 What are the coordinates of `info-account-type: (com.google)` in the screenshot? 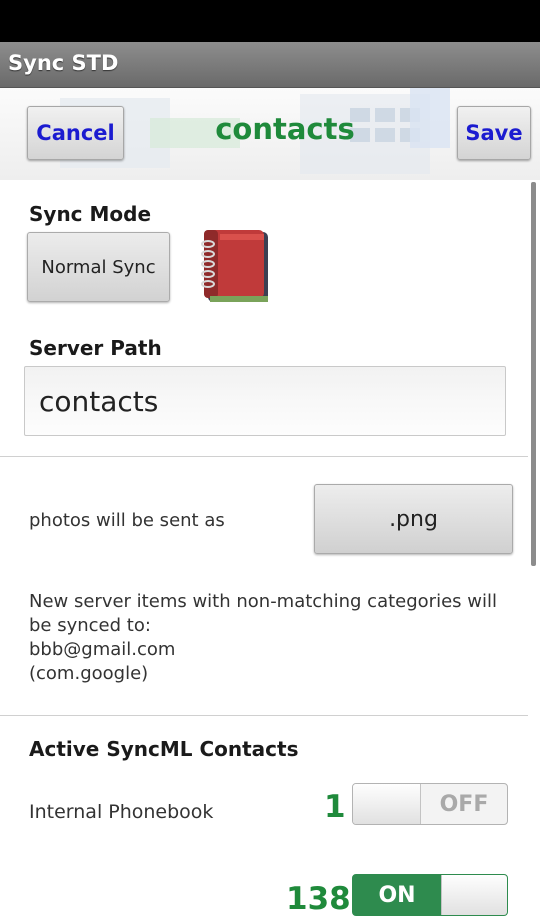 It's located at (89, 673).